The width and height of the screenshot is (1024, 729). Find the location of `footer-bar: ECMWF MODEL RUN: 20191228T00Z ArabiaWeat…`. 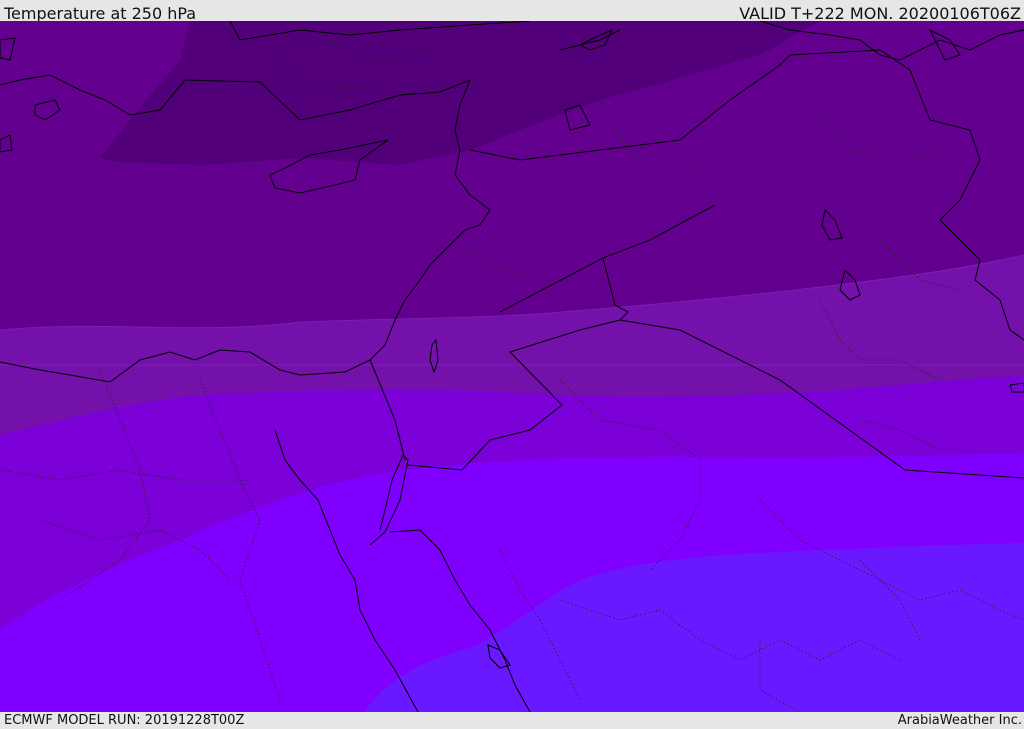

footer-bar: ECMWF MODEL RUN: 20191228T00Z ArabiaWeat… is located at coordinates (512, 720).